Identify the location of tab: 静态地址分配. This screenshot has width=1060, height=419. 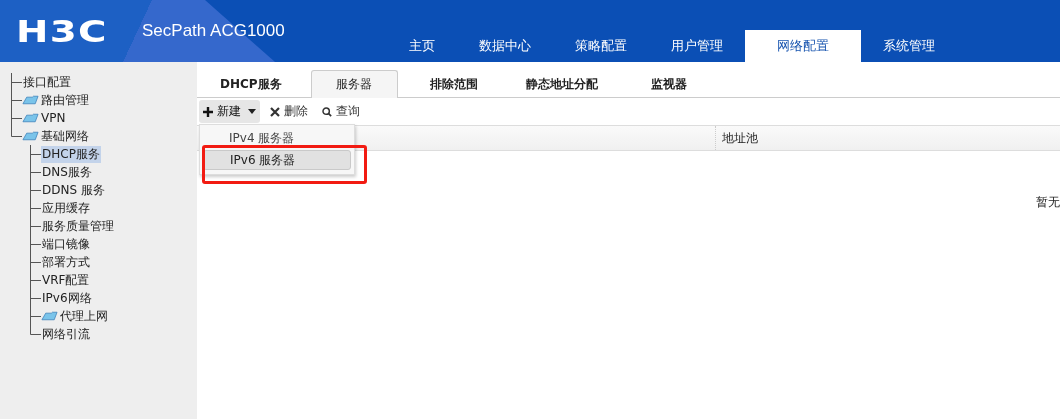
(561, 84).